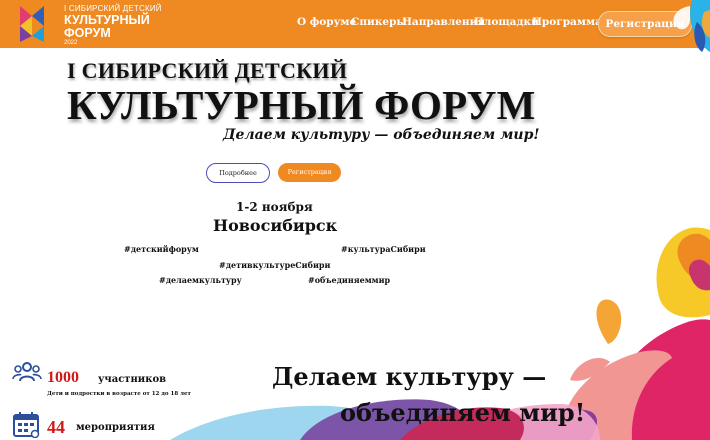 Image resolution: width=710 pixels, height=440 pixels. I want to click on people-icon, so click(27, 372).